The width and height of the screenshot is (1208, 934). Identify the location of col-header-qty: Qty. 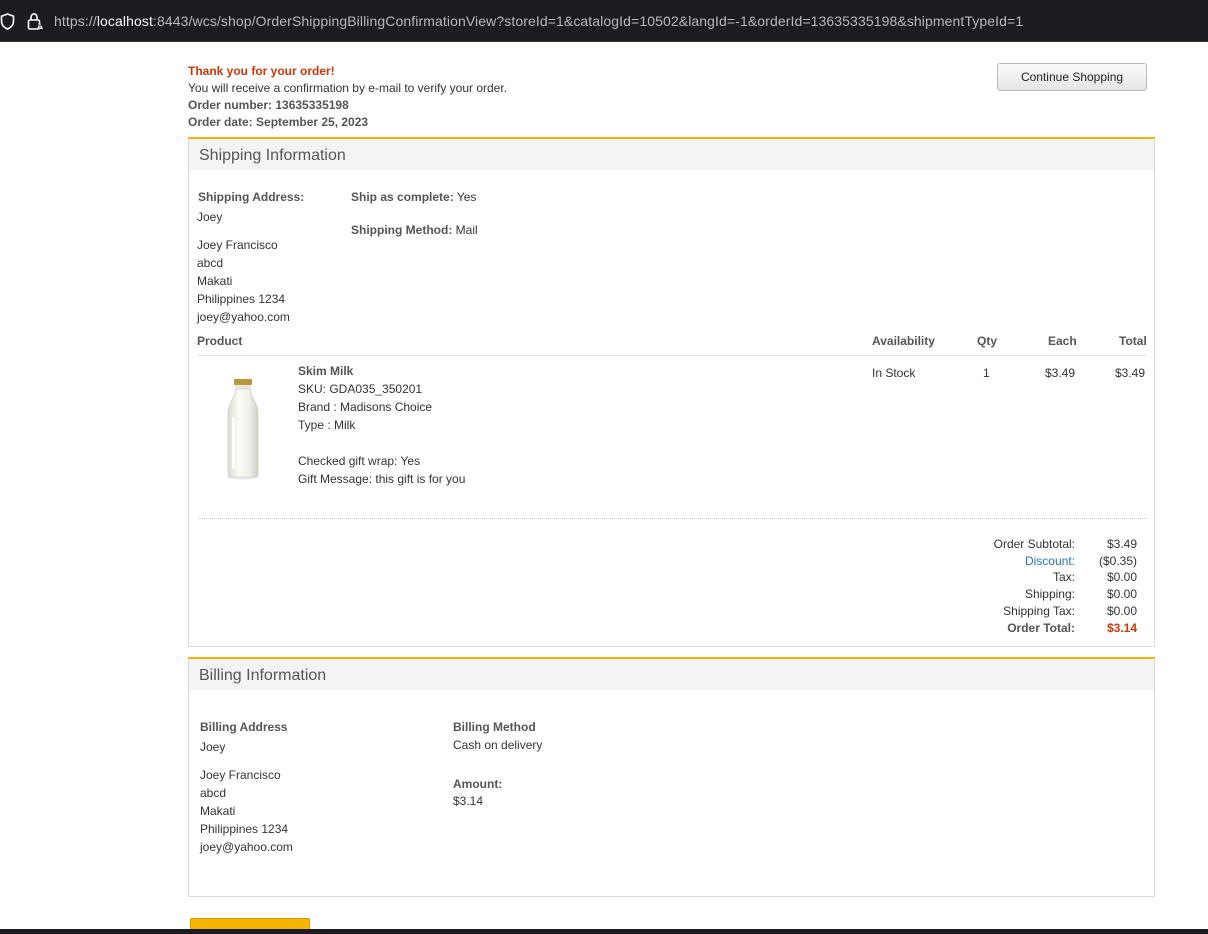
(987, 341).